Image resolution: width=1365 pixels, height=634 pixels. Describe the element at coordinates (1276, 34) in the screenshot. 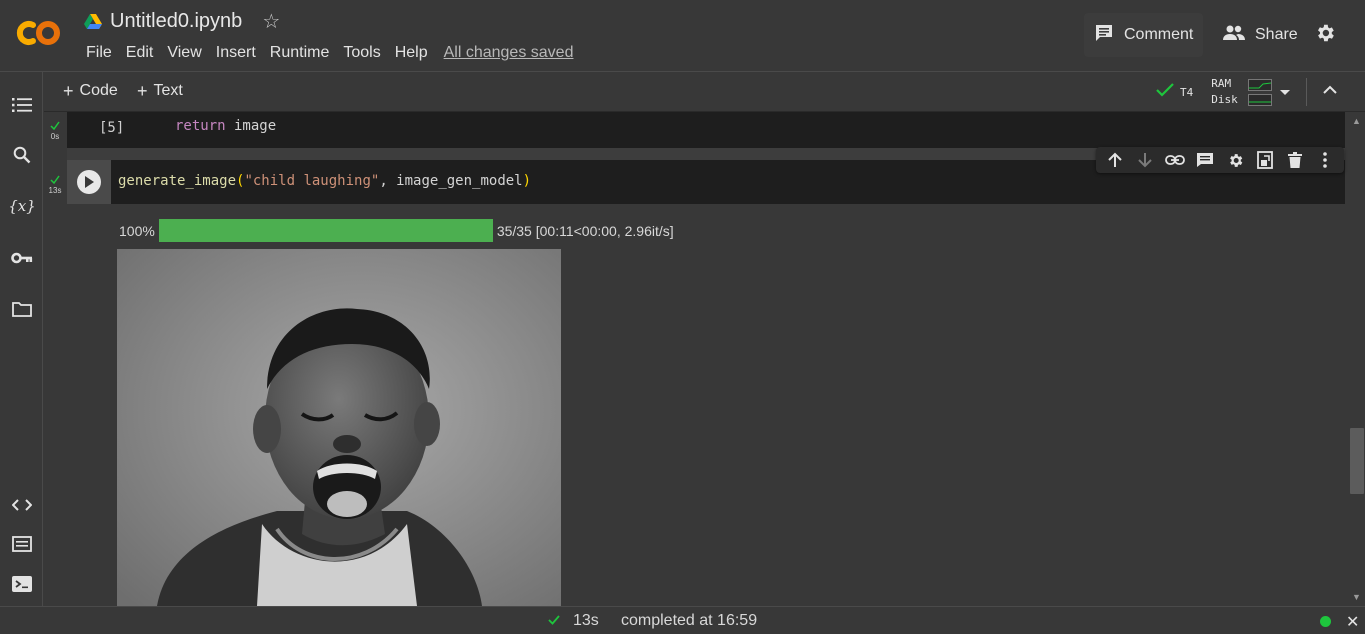

I see `share-label: Share` at that location.